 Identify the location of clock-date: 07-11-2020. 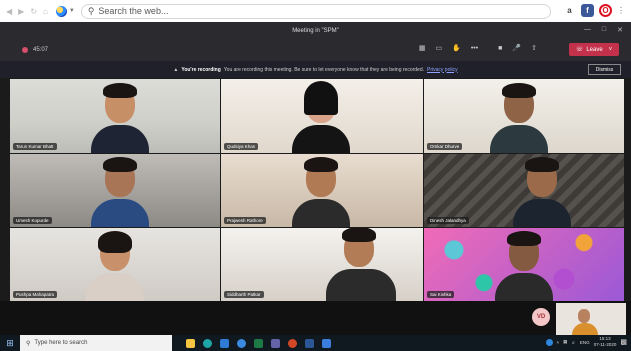
(605, 344).